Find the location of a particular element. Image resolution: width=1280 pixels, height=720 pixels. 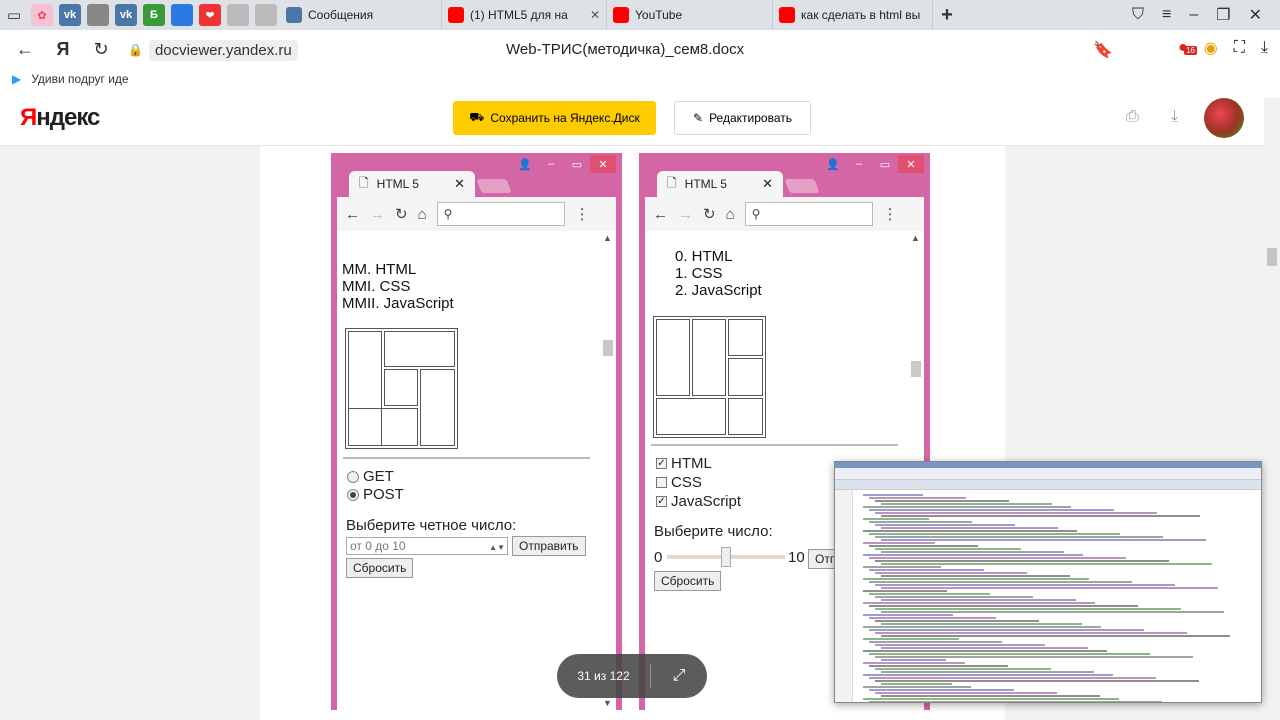

tab-close-icon: ✕ is located at coordinates (595, 15).